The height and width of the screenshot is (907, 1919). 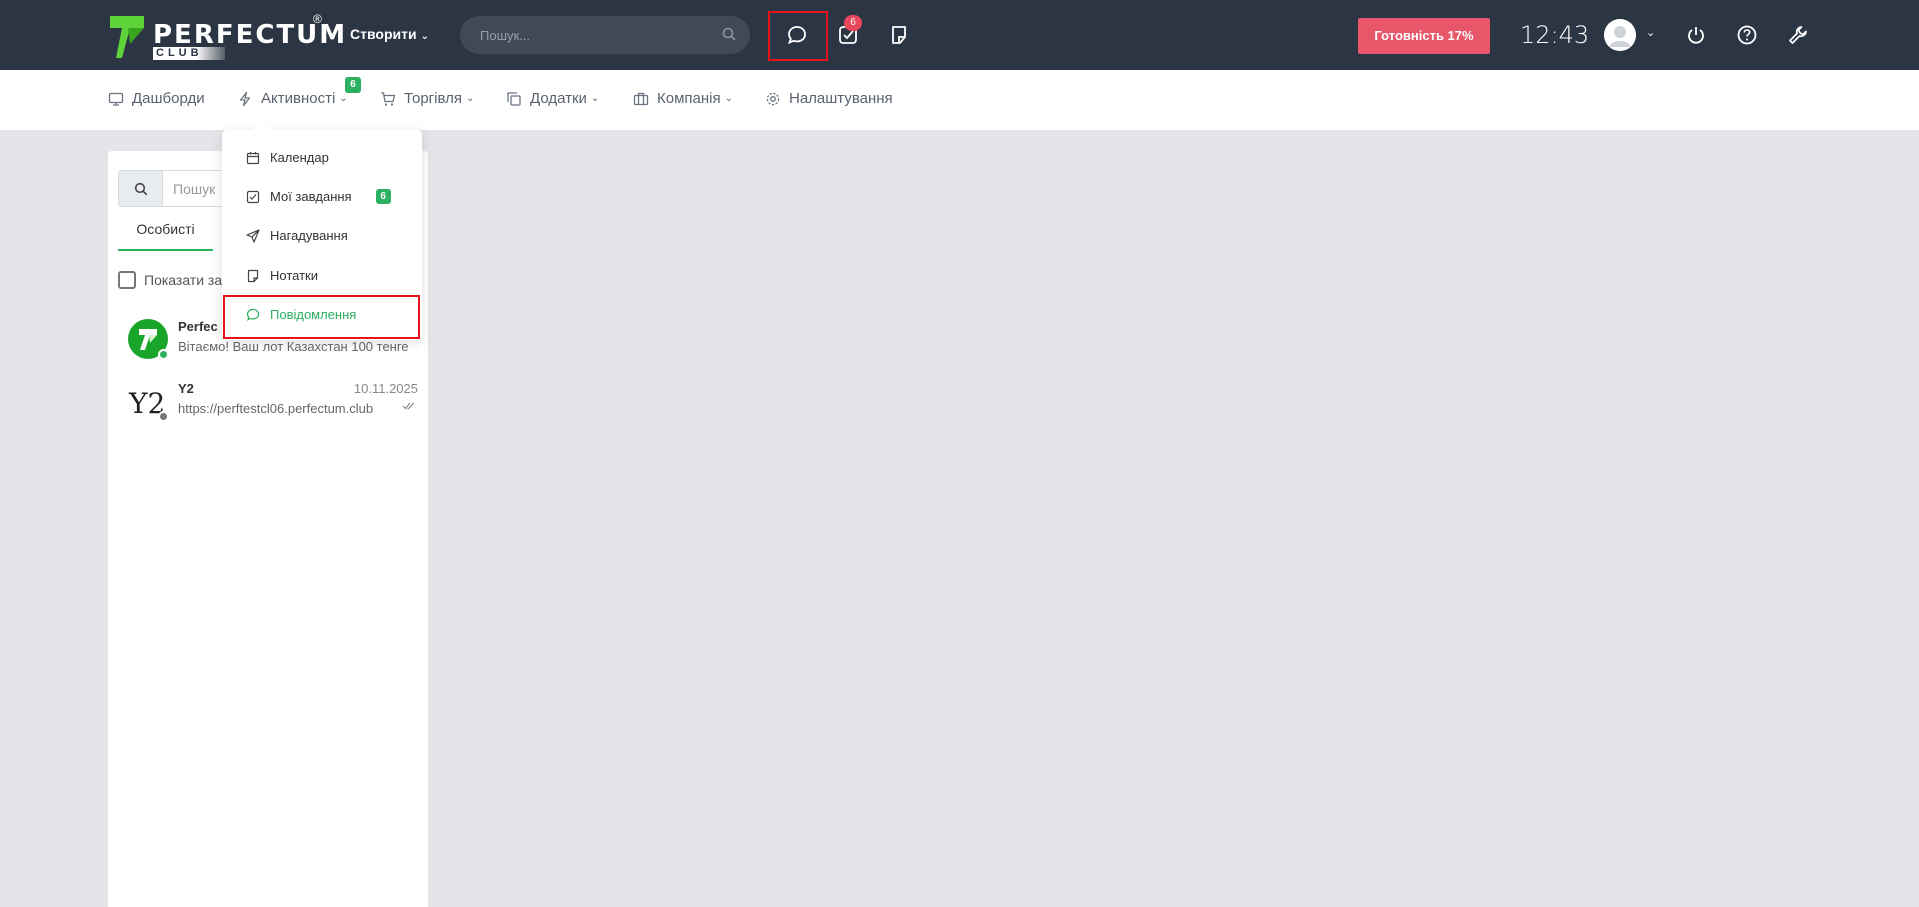 I want to click on offline-status, so click(x=163, y=416).